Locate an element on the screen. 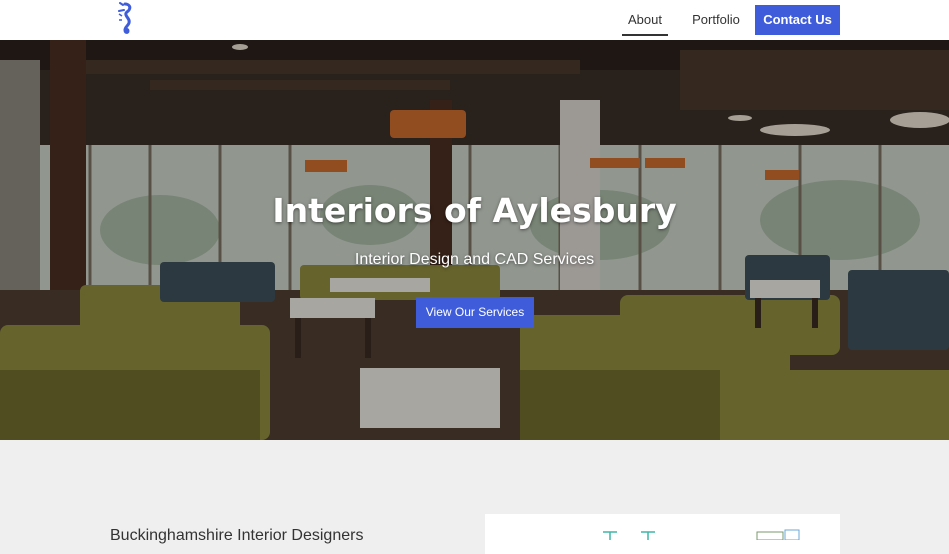 The image size is (949, 554). seahorse-logo-icon is located at coordinates (125, 20).